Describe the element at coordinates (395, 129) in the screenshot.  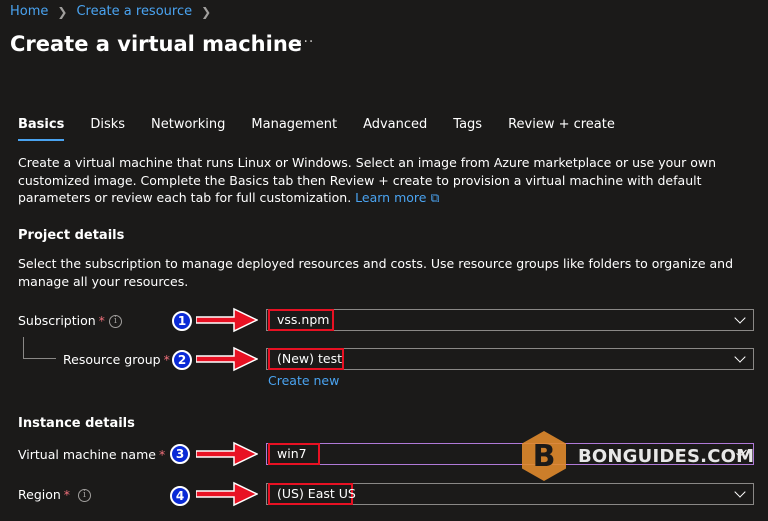
I see `tab-advanced: Advanced` at that location.